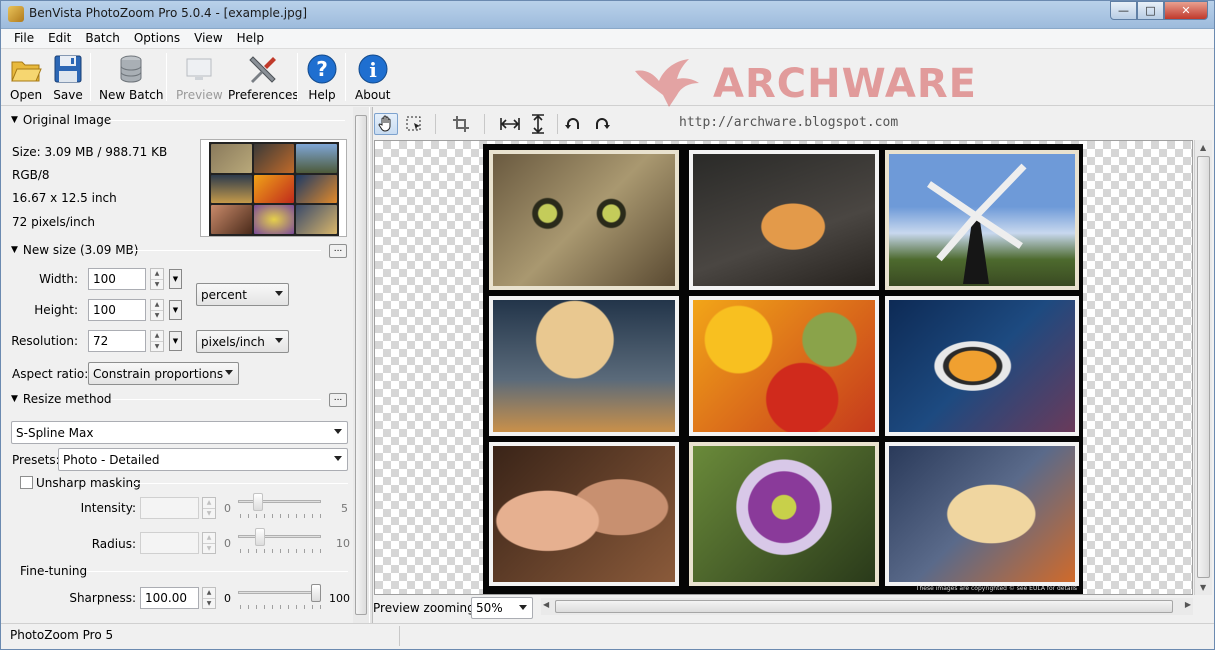 The width and height of the screenshot is (1215, 650). I want to click on rotate-right-icon, so click(603, 123).